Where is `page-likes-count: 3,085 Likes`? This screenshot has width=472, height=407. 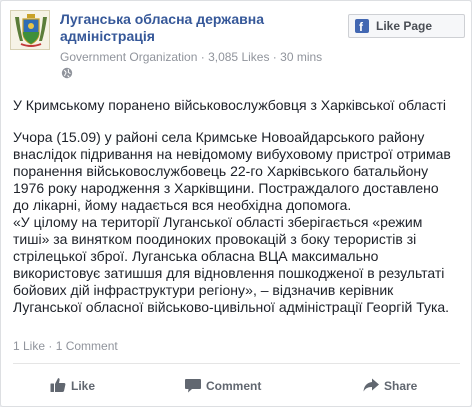
page-likes-count: 3,085 Likes is located at coordinates (239, 57).